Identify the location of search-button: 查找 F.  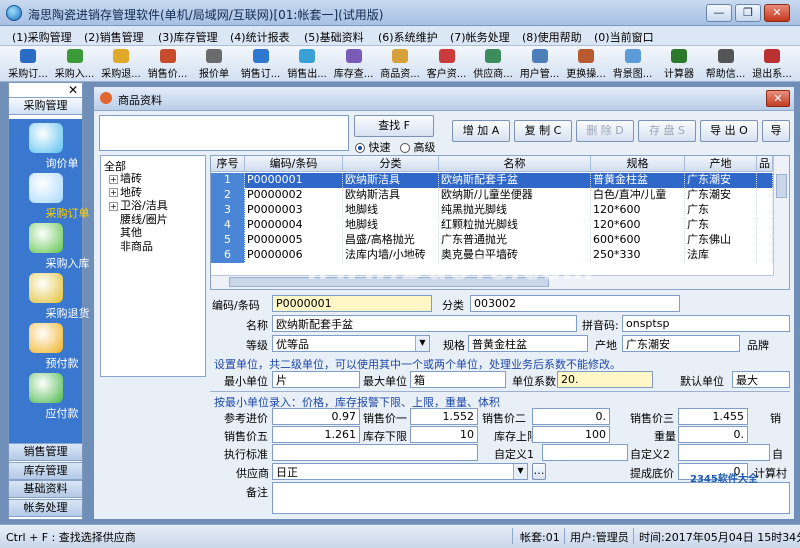
(394, 126).